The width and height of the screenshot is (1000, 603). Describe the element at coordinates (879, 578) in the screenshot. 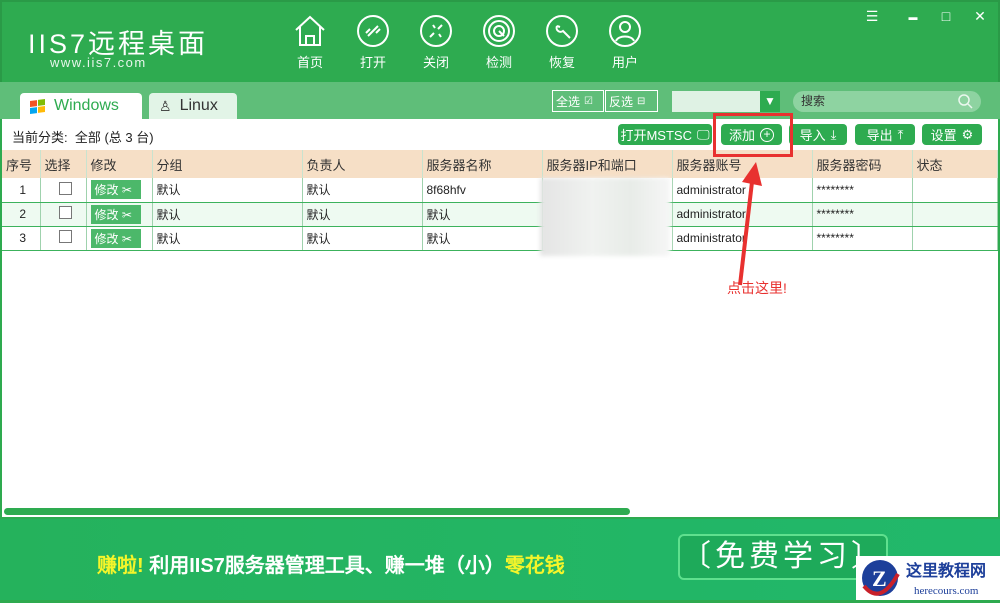

I see `svg-text: Z` at that location.